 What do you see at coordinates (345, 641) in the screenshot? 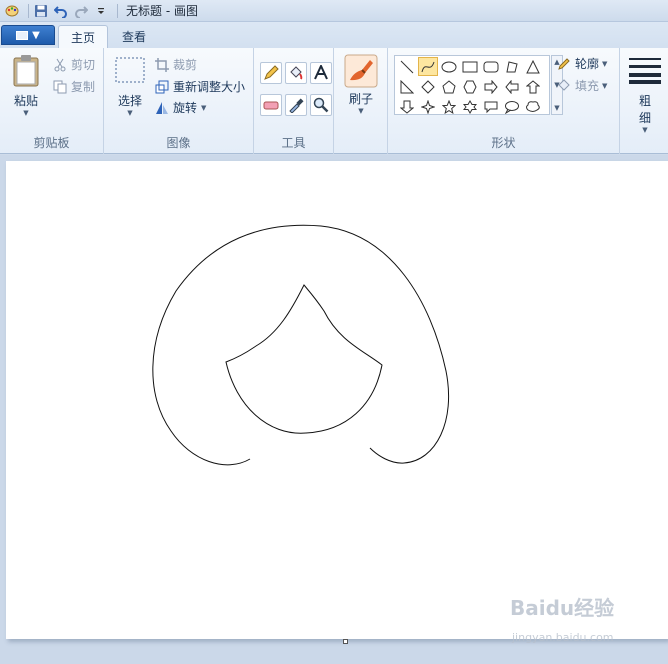
I see `canvas-resize-handle` at bounding box center [345, 641].